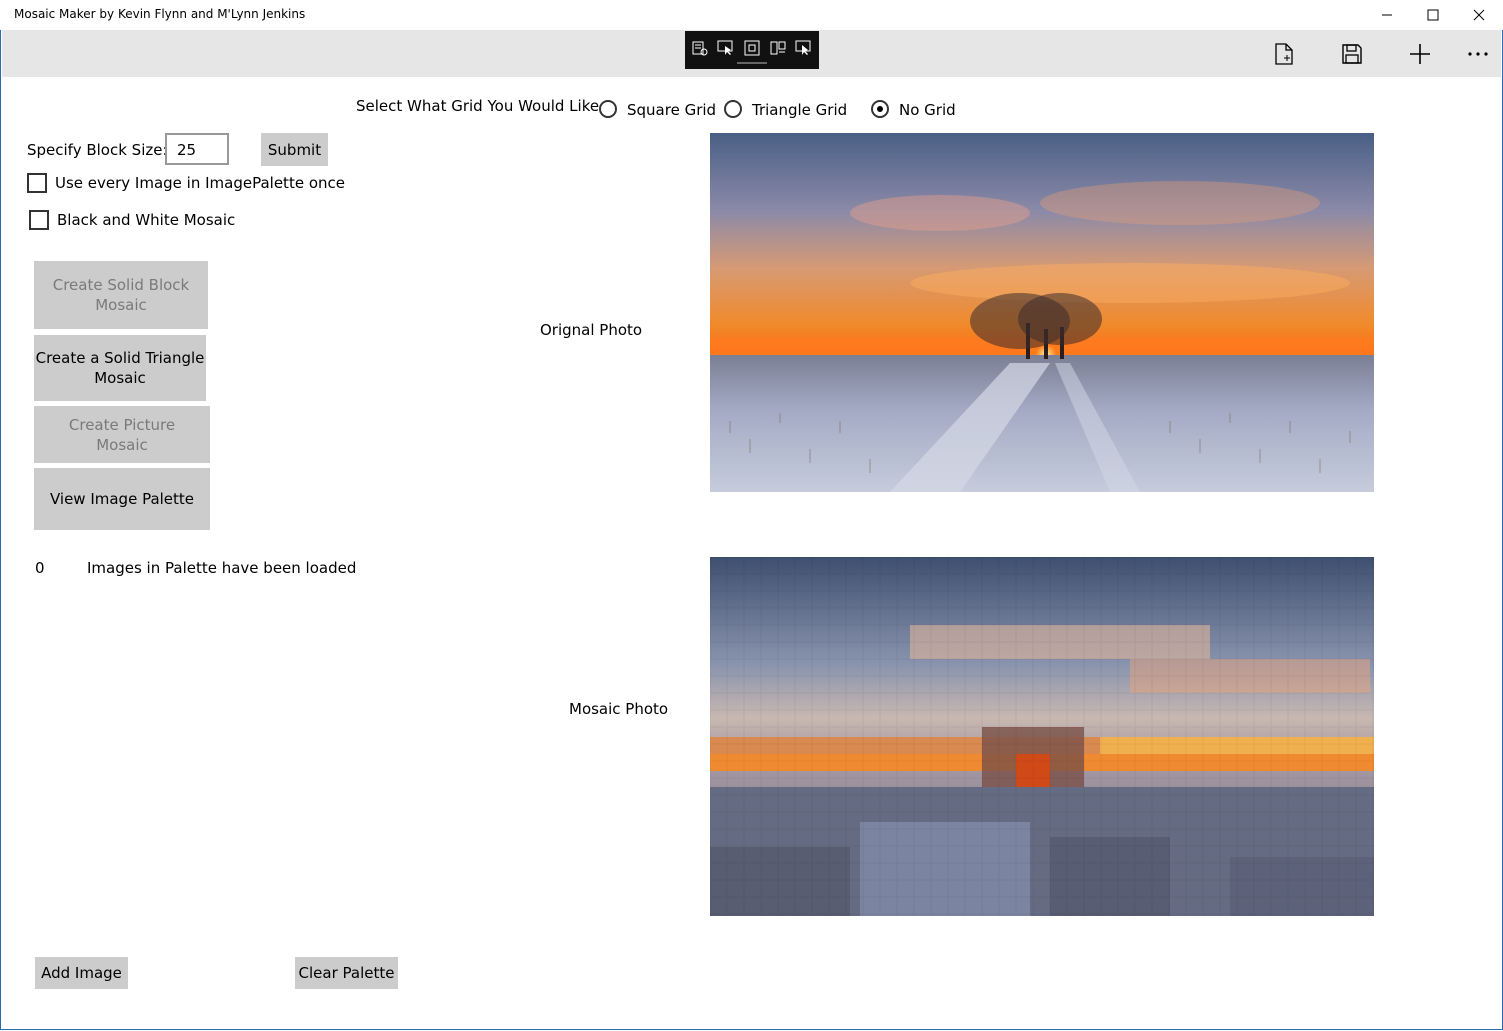 The image size is (1503, 1031). What do you see at coordinates (121, 295) in the screenshot?
I see `create-solid-block-button: Create Solid Block Mosaic` at bounding box center [121, 295].